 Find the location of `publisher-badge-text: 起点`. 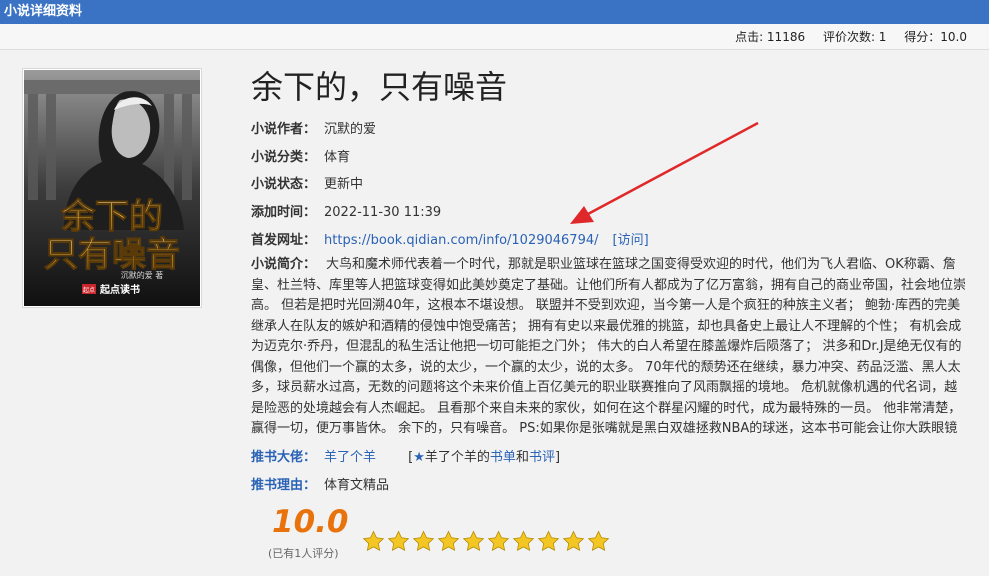

publisher-badge-text: 起点 is located at coordinates (89, 290).